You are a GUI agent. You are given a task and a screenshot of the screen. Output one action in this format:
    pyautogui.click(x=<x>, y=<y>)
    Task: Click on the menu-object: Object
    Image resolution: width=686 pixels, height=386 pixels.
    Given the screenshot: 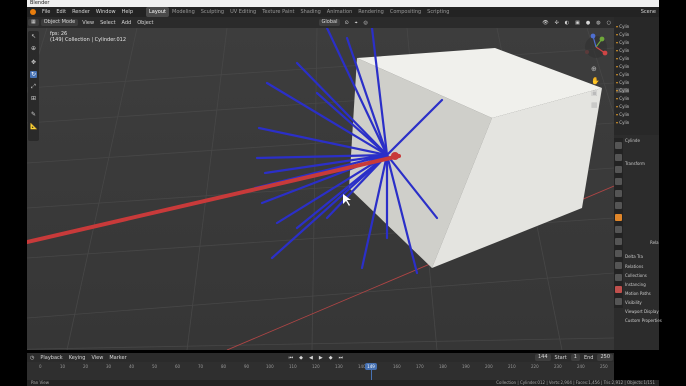 What is the action you would take?
    pyautogui.click(x=145, y=23)
    